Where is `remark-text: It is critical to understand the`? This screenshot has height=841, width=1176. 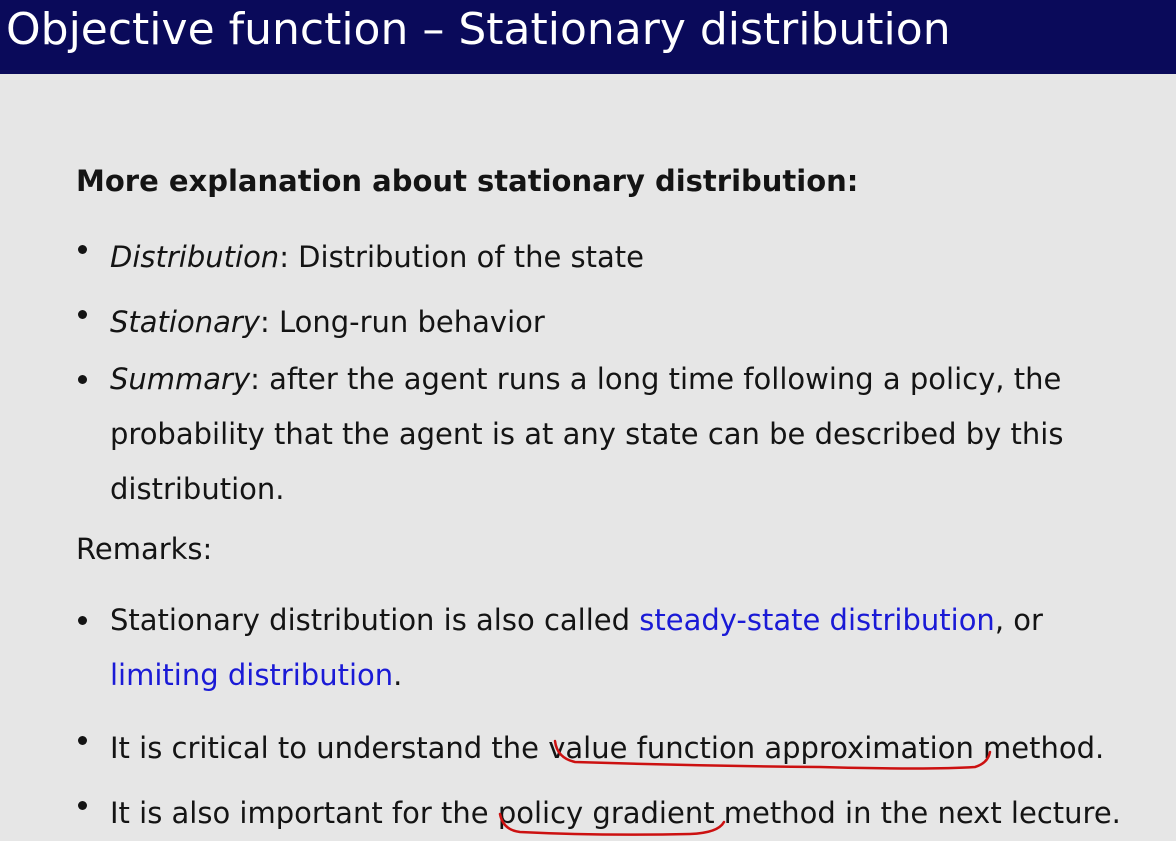 remark-text: It is critical to understand the is located at coordinates (329, 748).